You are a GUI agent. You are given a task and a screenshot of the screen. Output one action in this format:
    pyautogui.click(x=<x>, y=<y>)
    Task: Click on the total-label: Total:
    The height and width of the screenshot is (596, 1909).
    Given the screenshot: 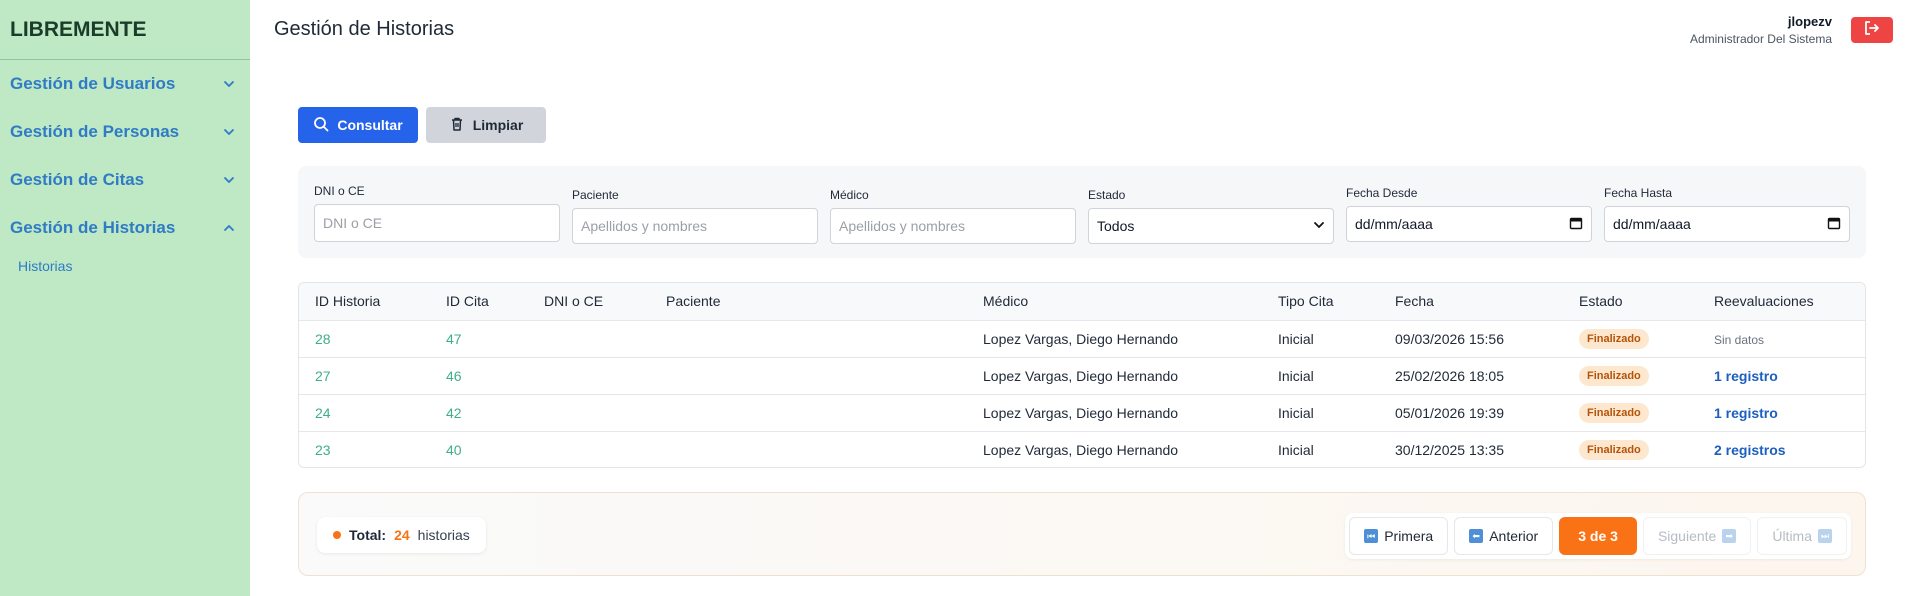 What is the action you would take?
    pyautogui.click(x=368, y=535)
    